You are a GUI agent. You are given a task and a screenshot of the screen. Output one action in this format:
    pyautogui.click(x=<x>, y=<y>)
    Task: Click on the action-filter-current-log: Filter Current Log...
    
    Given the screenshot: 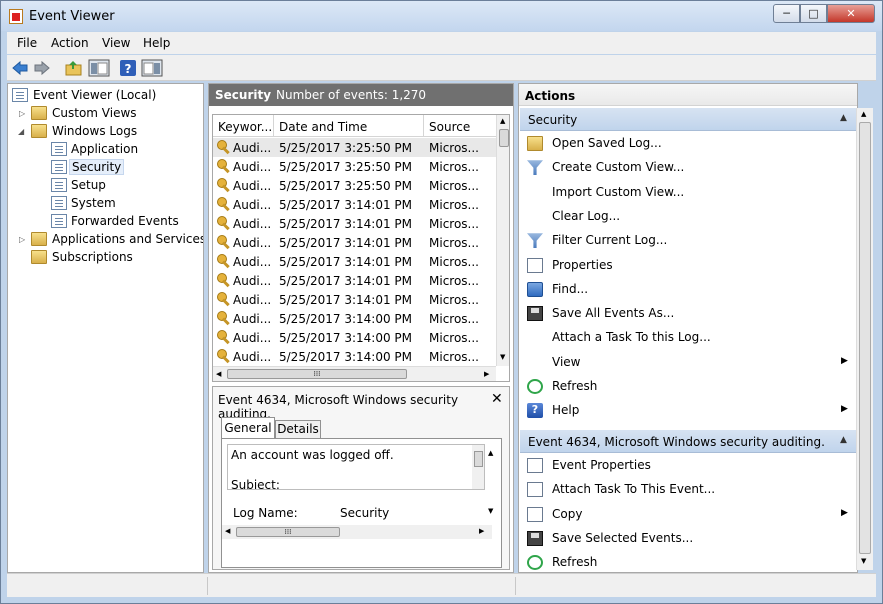 What is the action you would take?
    pyautogui.click(x=688, y=241)
    